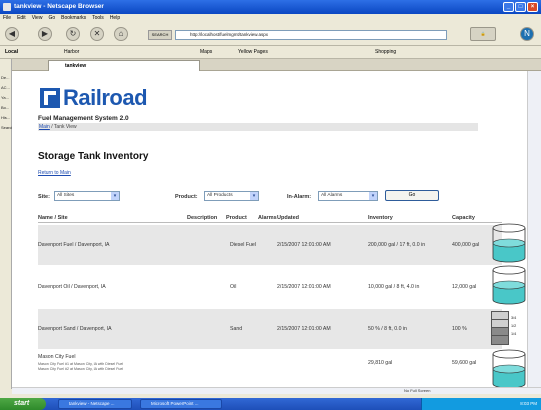 Image resolution: width=541 pixels, height=410 pixels. I want to click on col-header-product: Product, so click(236, 218).